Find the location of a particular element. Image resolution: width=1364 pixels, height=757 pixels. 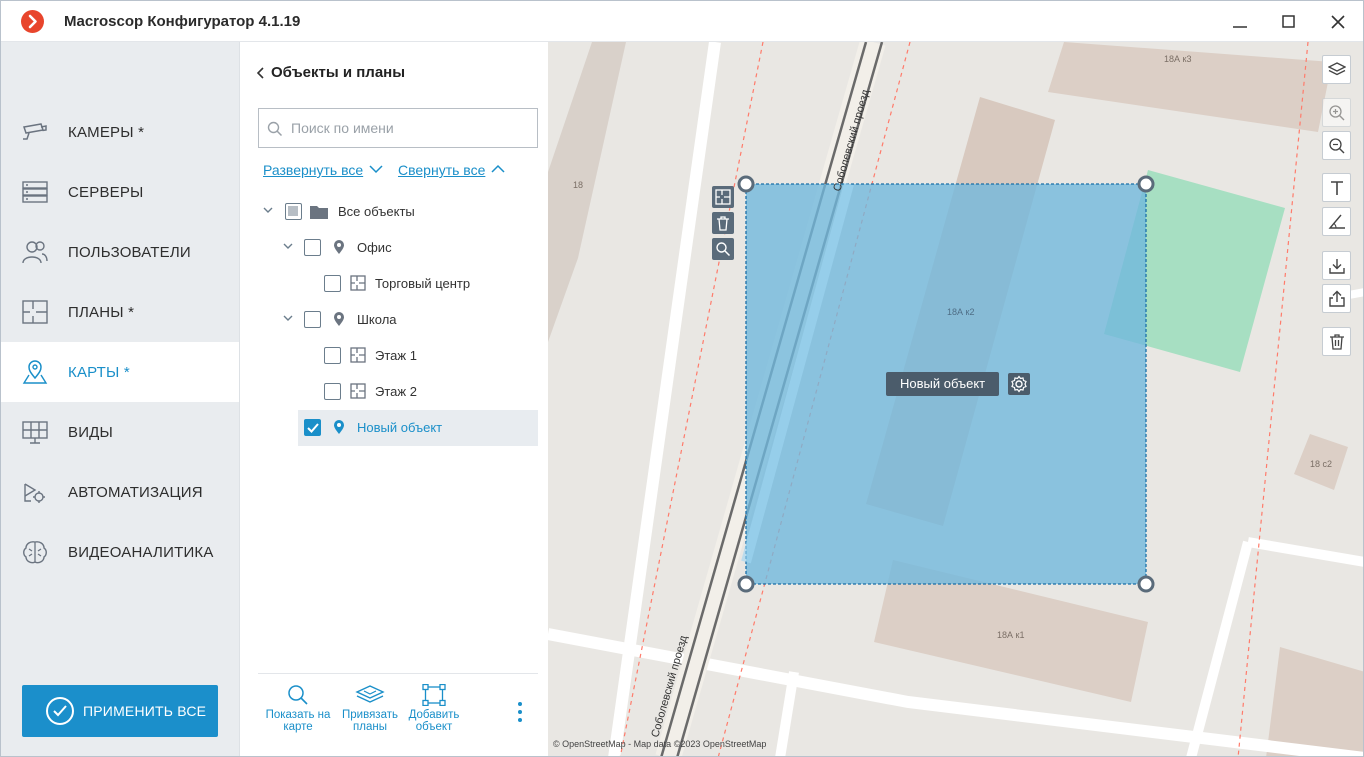

share-icon is located at coordinates (1337, 298).